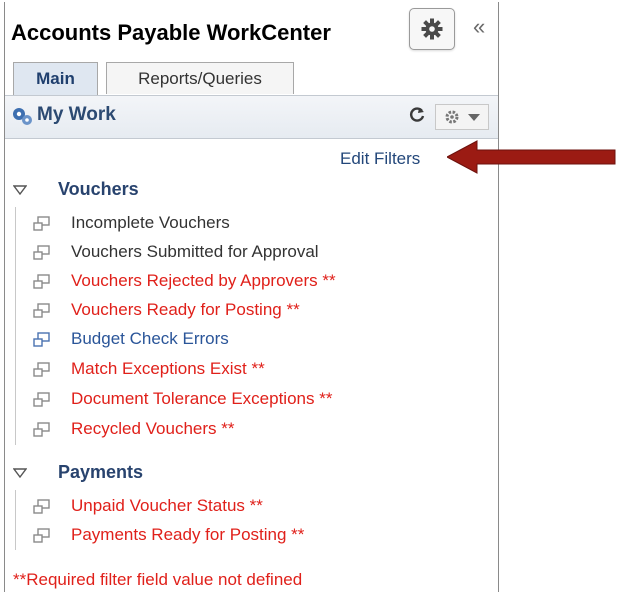 The image size is (620, 592). I want to click on item-label: Match Exceptions Exist **, so click(168, 368).